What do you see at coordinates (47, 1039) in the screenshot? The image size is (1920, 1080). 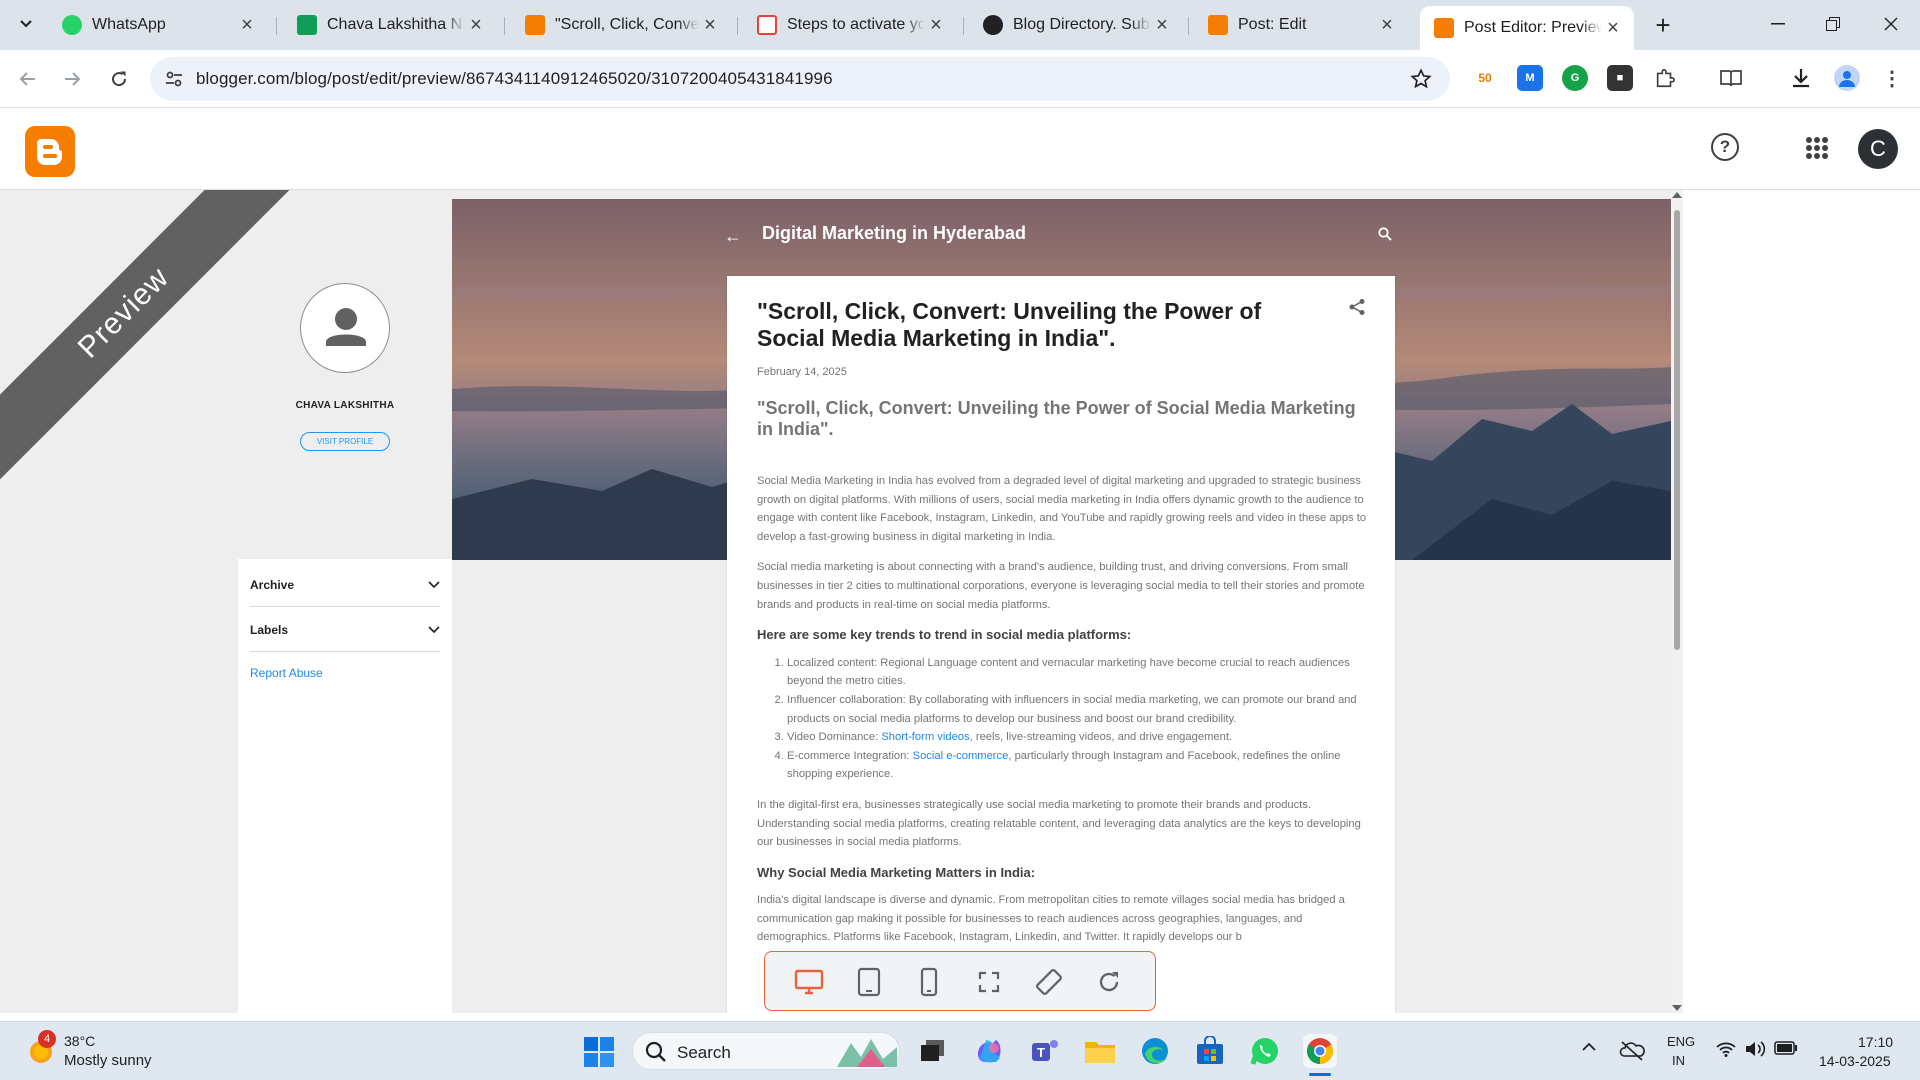 I see `notification-badge: 4` at bounding box center [47, 1039].